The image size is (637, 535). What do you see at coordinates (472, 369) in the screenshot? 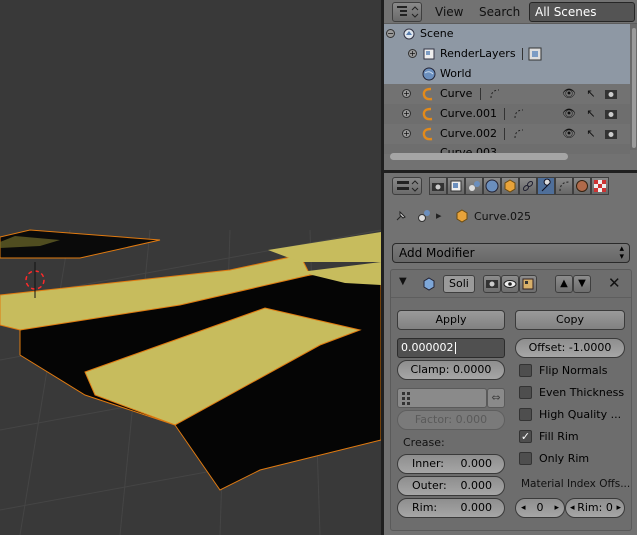
I see `clamp-value: 0.0000` at bounding box center [472, 369].